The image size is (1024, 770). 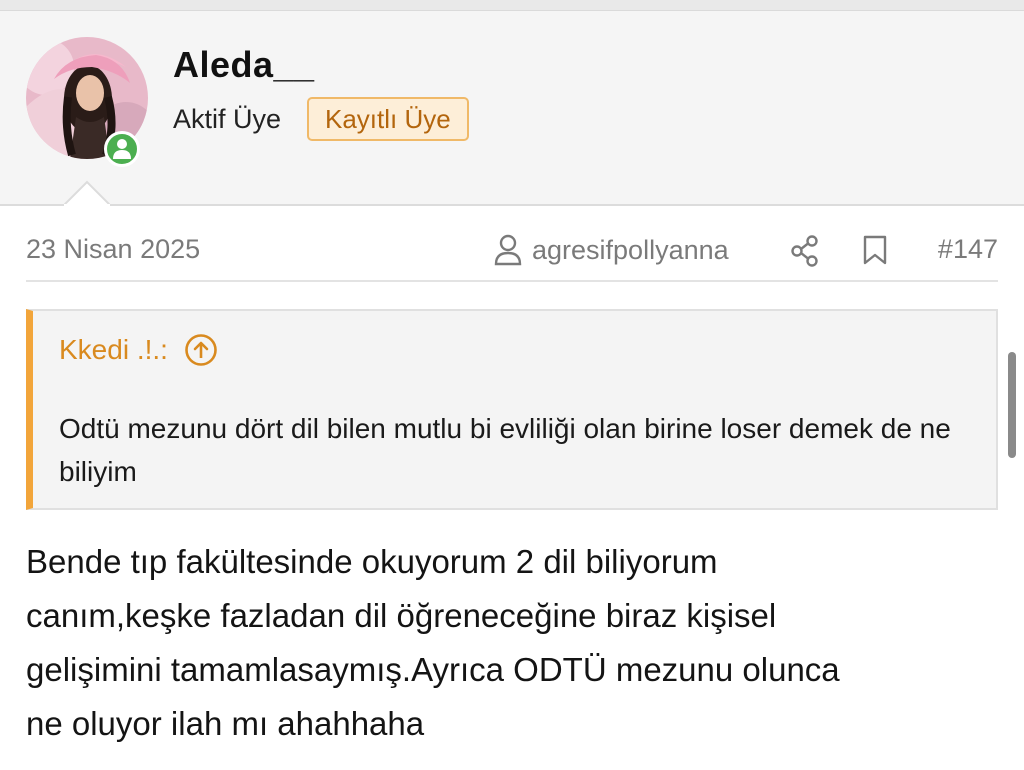 What do you see at coordinates (508, 250) in the screenshot?
I see `user-outline-icon` at bounding box center [508, 250].